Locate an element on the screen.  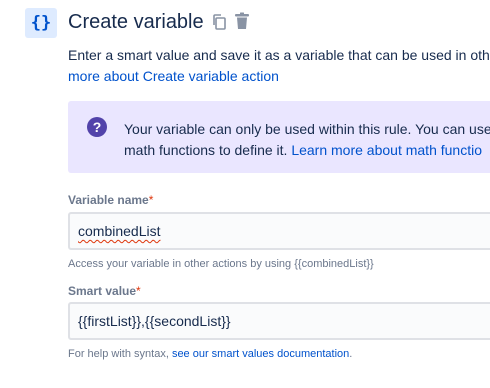
variable-name-label: Variable name* is located at coordinates (111, 200).